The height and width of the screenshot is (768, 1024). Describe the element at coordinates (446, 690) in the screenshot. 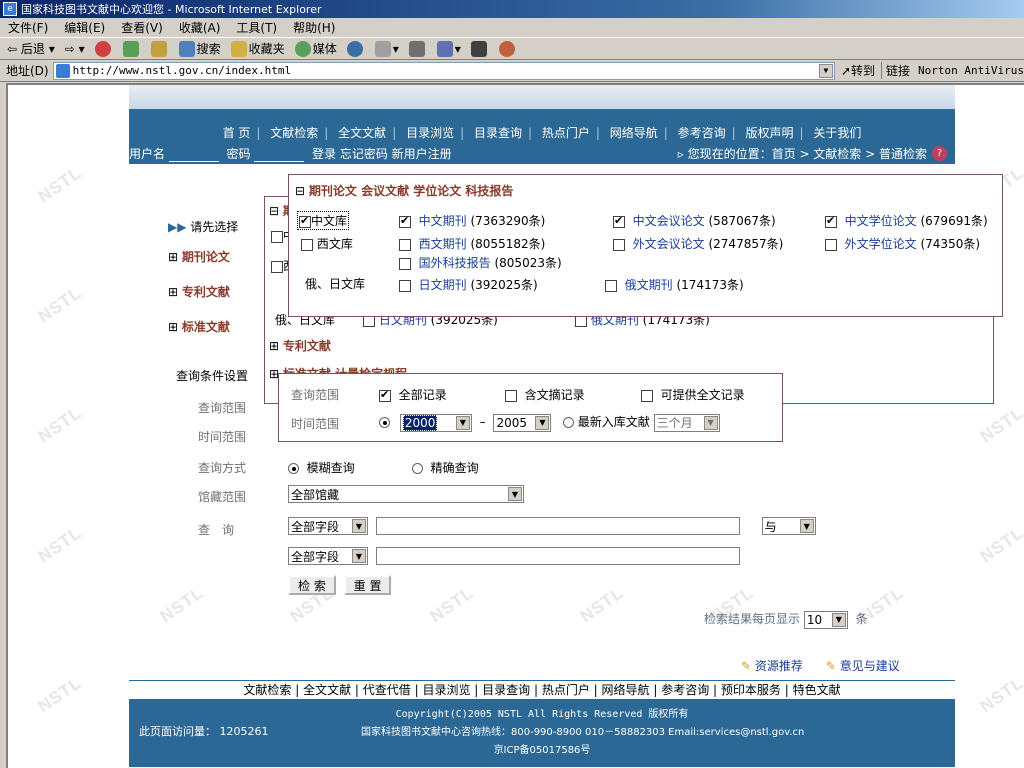

I see `footer-link: 目录浏览` at that location.